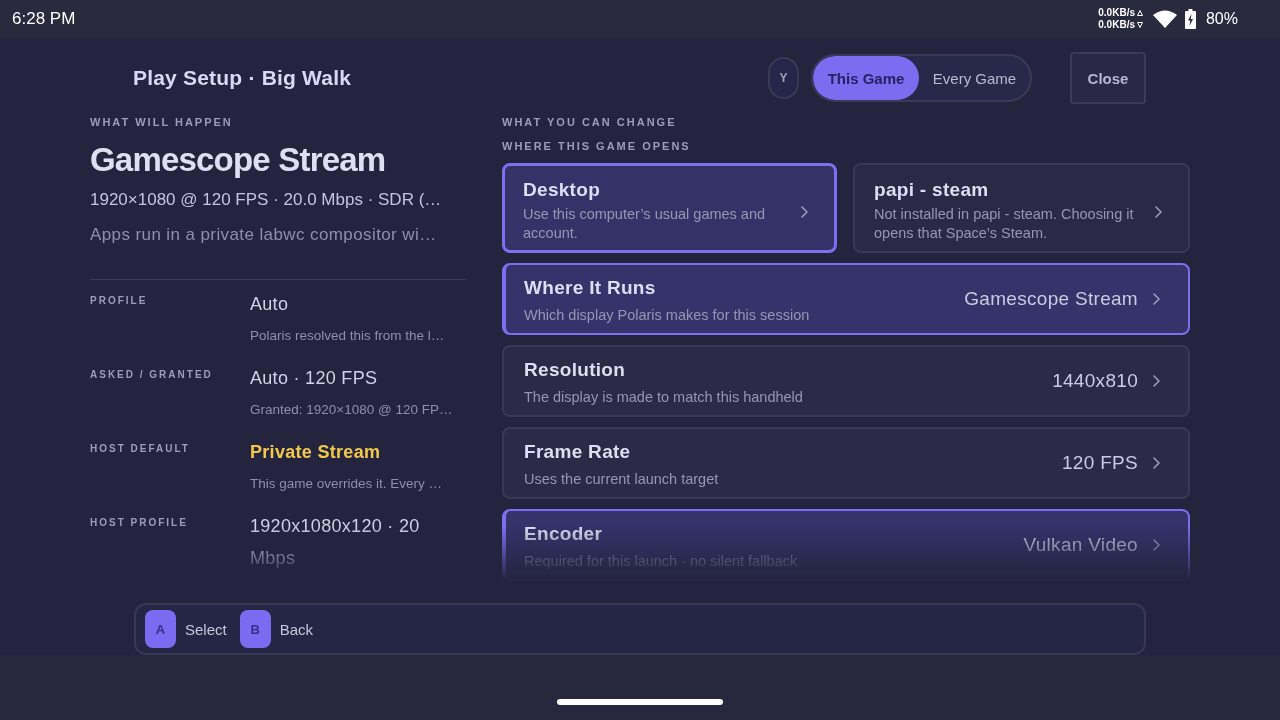 The height and width of the screenshot is (720, 1280). What do you see at coordinates (161, 122) in the screenshot?
I see `section-label: WHAT WILL HAPPEN` at bounding box center [161, 122].